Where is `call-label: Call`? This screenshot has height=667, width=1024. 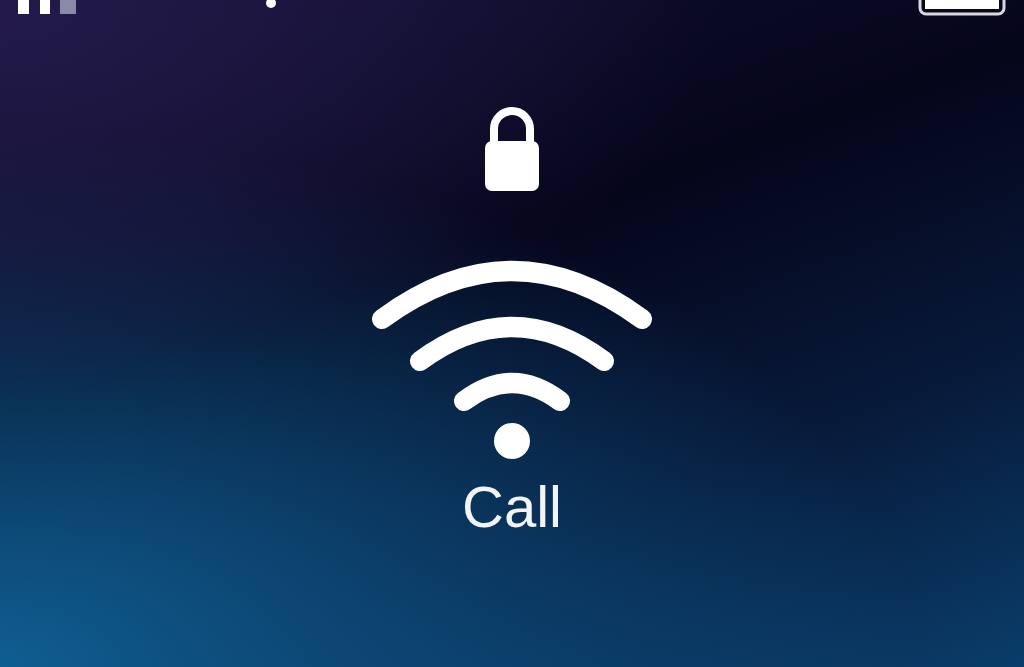
call-label: Call is located at coordinates (512, 507).